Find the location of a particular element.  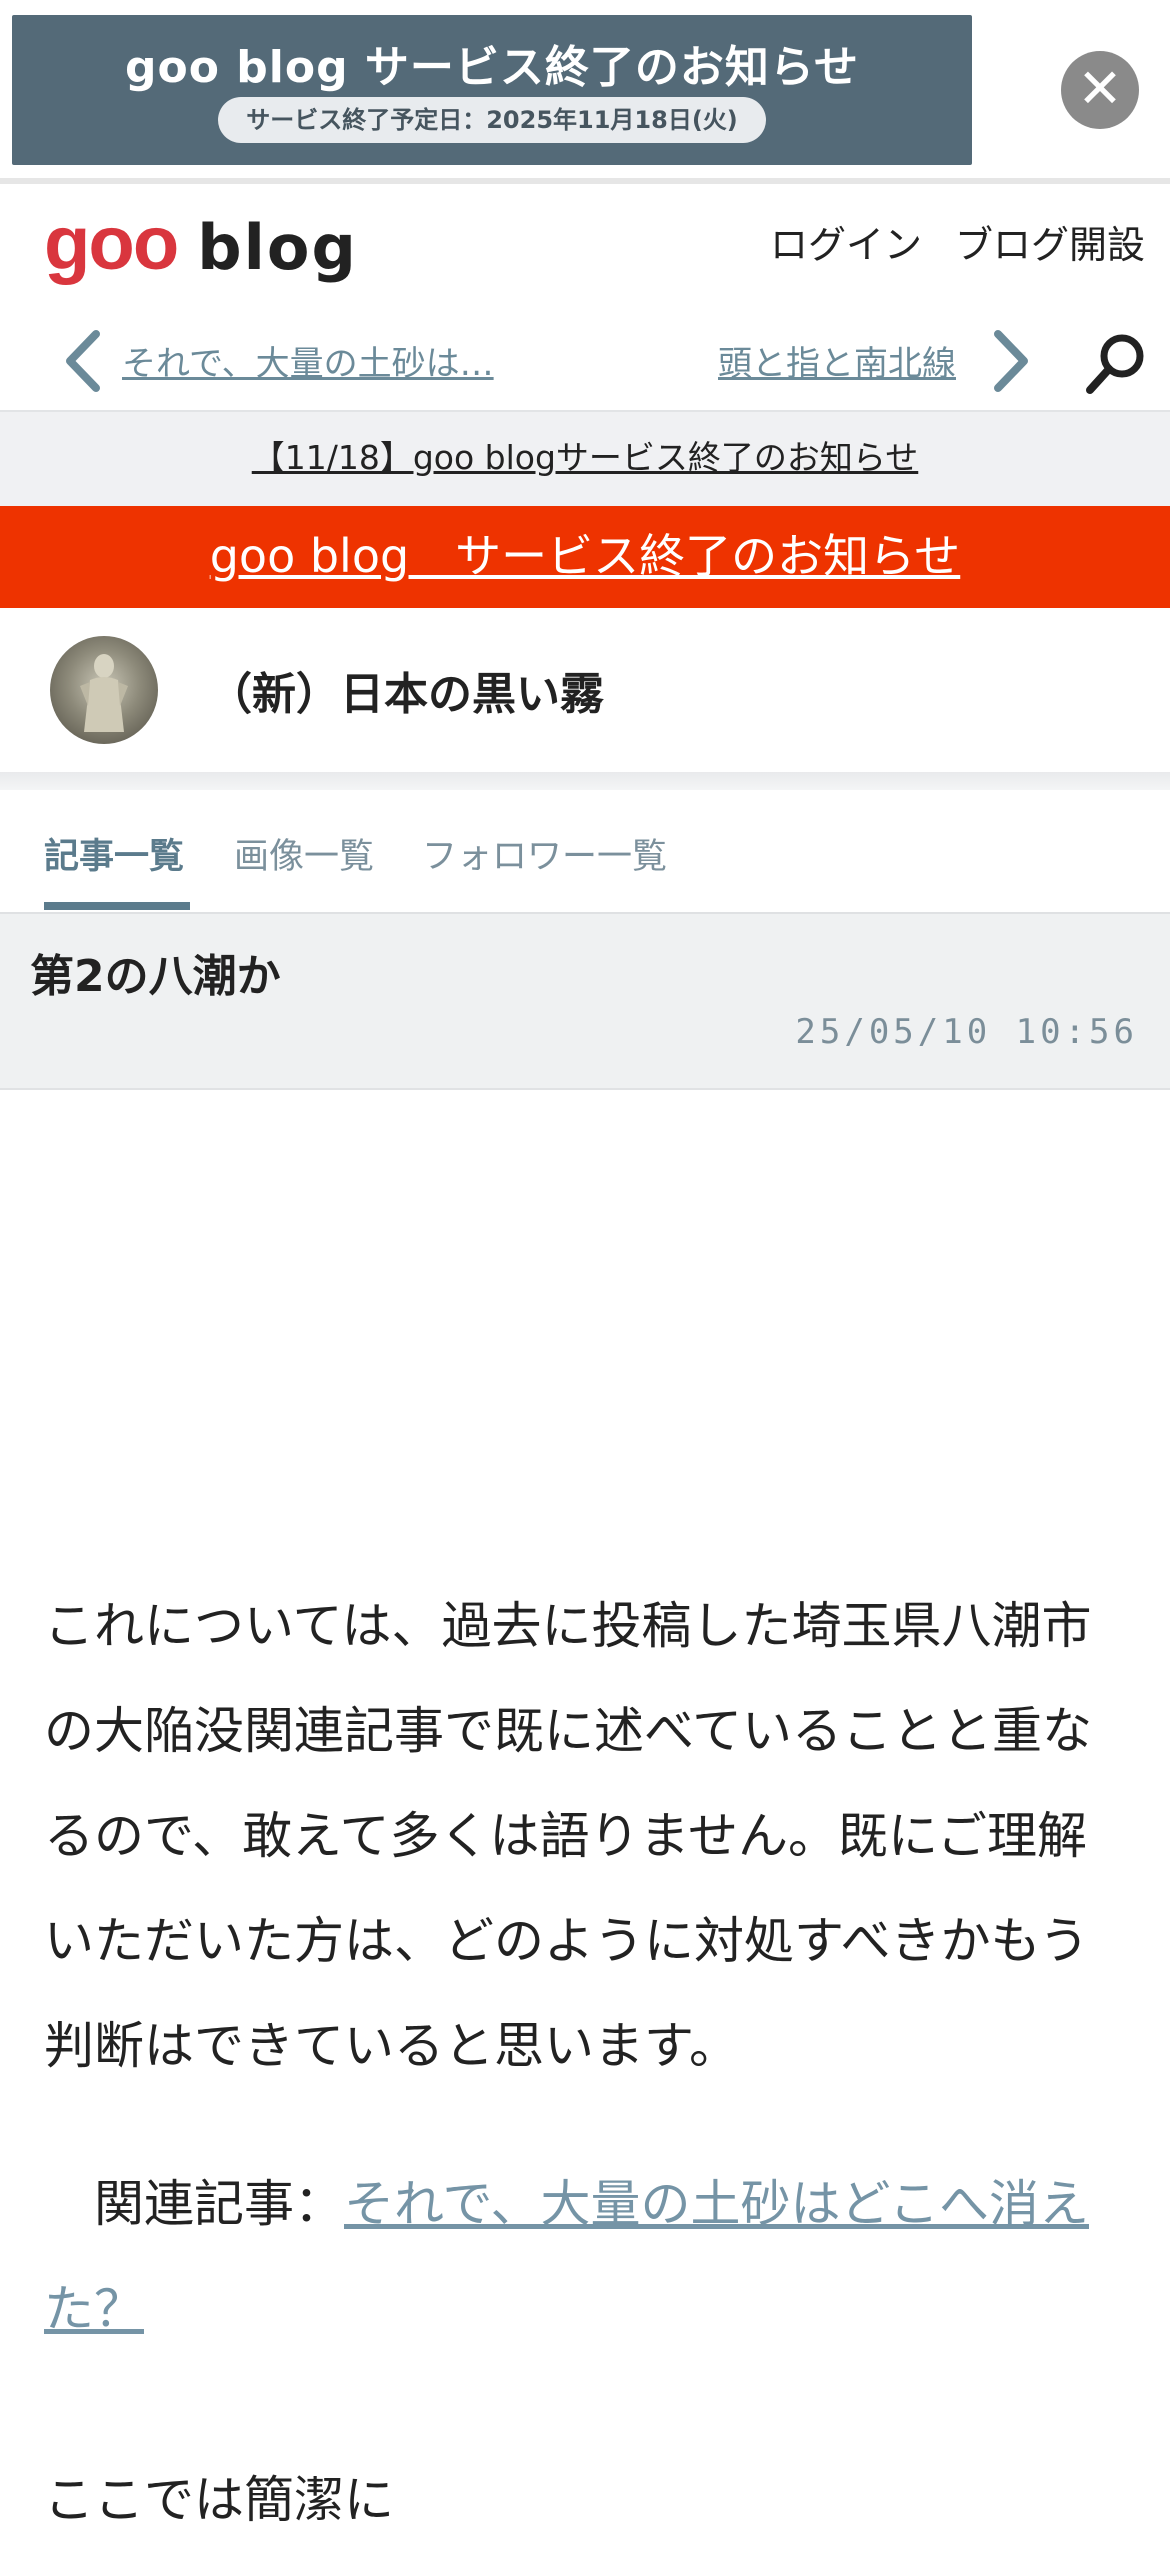

blog-tabs: 記事一覧 画像一覧 フォロワー一覧 is located at coordinates (585, 852).